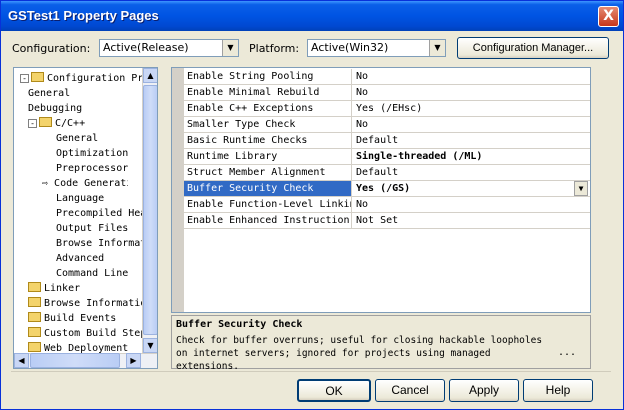  I want to click on property-row: Runtime Library Single-threaded (/ML), so click(387, 157).